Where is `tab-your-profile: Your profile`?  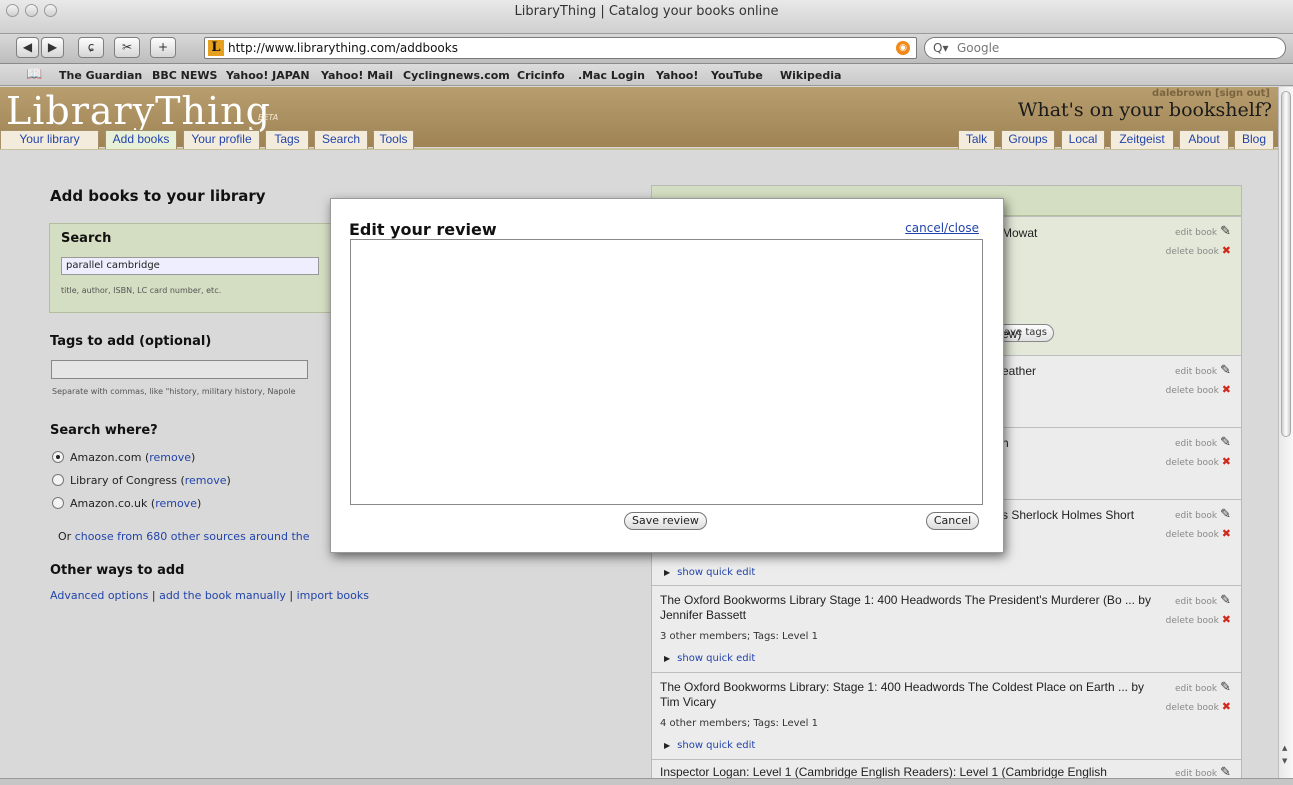
tab-your-profile: Your profile is located at coordinates (221, 139).